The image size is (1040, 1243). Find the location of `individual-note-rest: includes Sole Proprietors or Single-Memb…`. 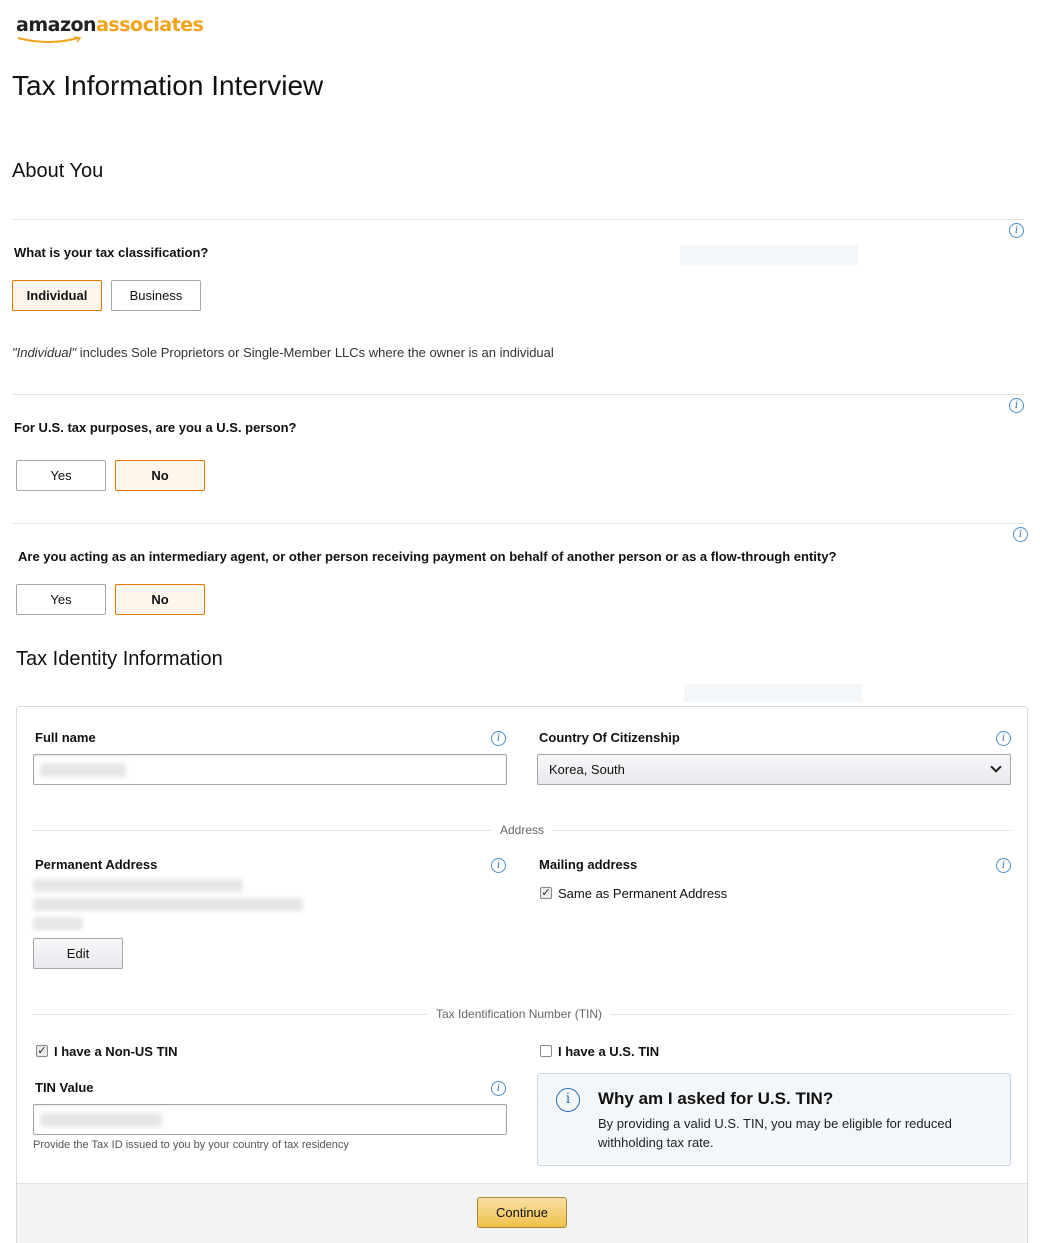

individual-note-rest: includes Sole Proprietors or Single-Memb… is located at coordinates (315, 352).